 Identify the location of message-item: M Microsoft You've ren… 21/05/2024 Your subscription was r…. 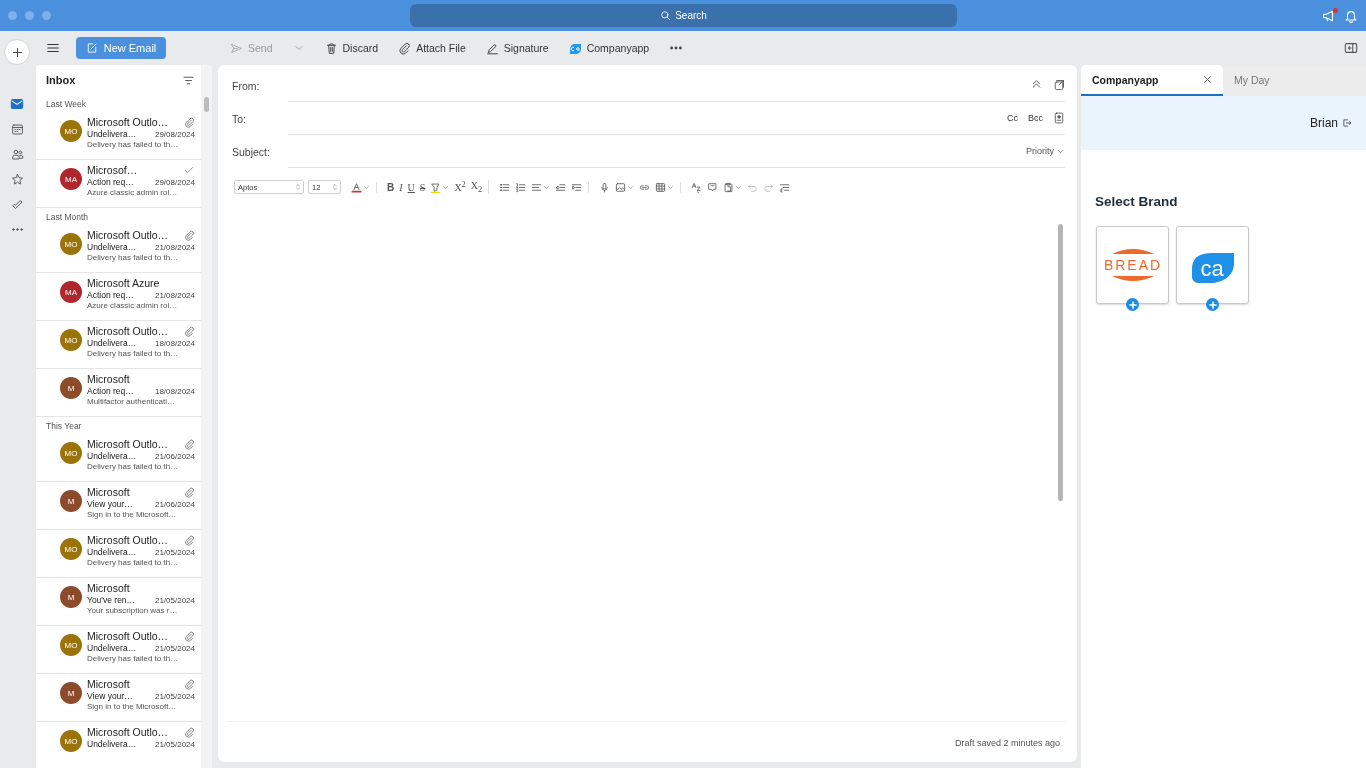
(118, 602).